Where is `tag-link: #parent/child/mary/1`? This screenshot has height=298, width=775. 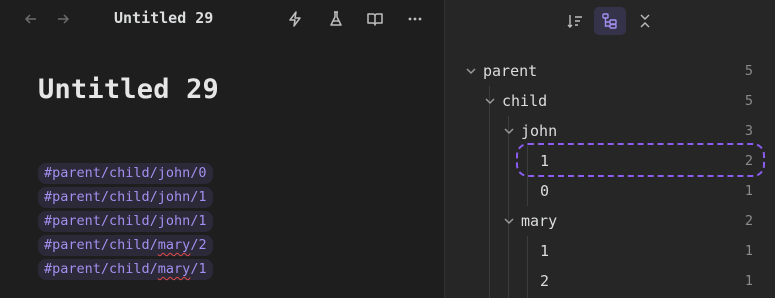 tag-link: #parent/child/mary/1 is located at coordinates (125, 269).